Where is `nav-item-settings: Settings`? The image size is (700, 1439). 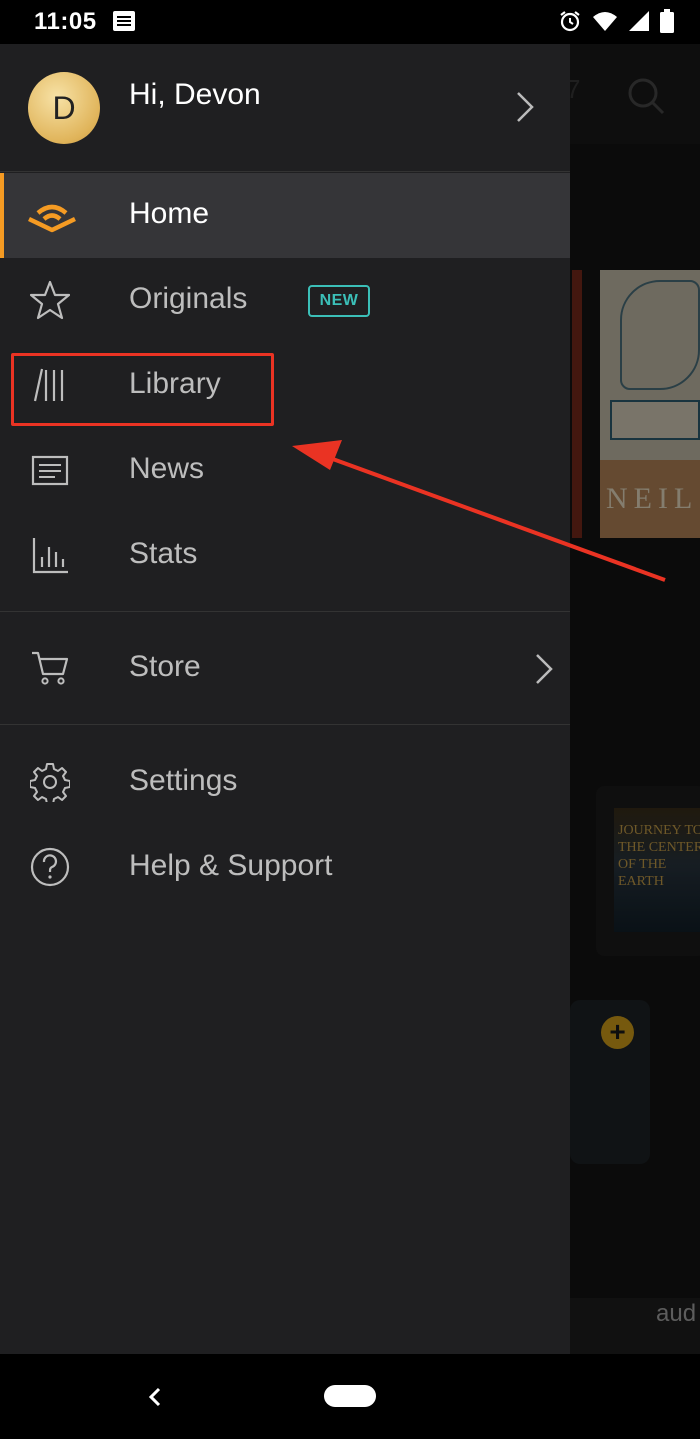
nav-item-settings: Settings is located at coordinates (285, 782).